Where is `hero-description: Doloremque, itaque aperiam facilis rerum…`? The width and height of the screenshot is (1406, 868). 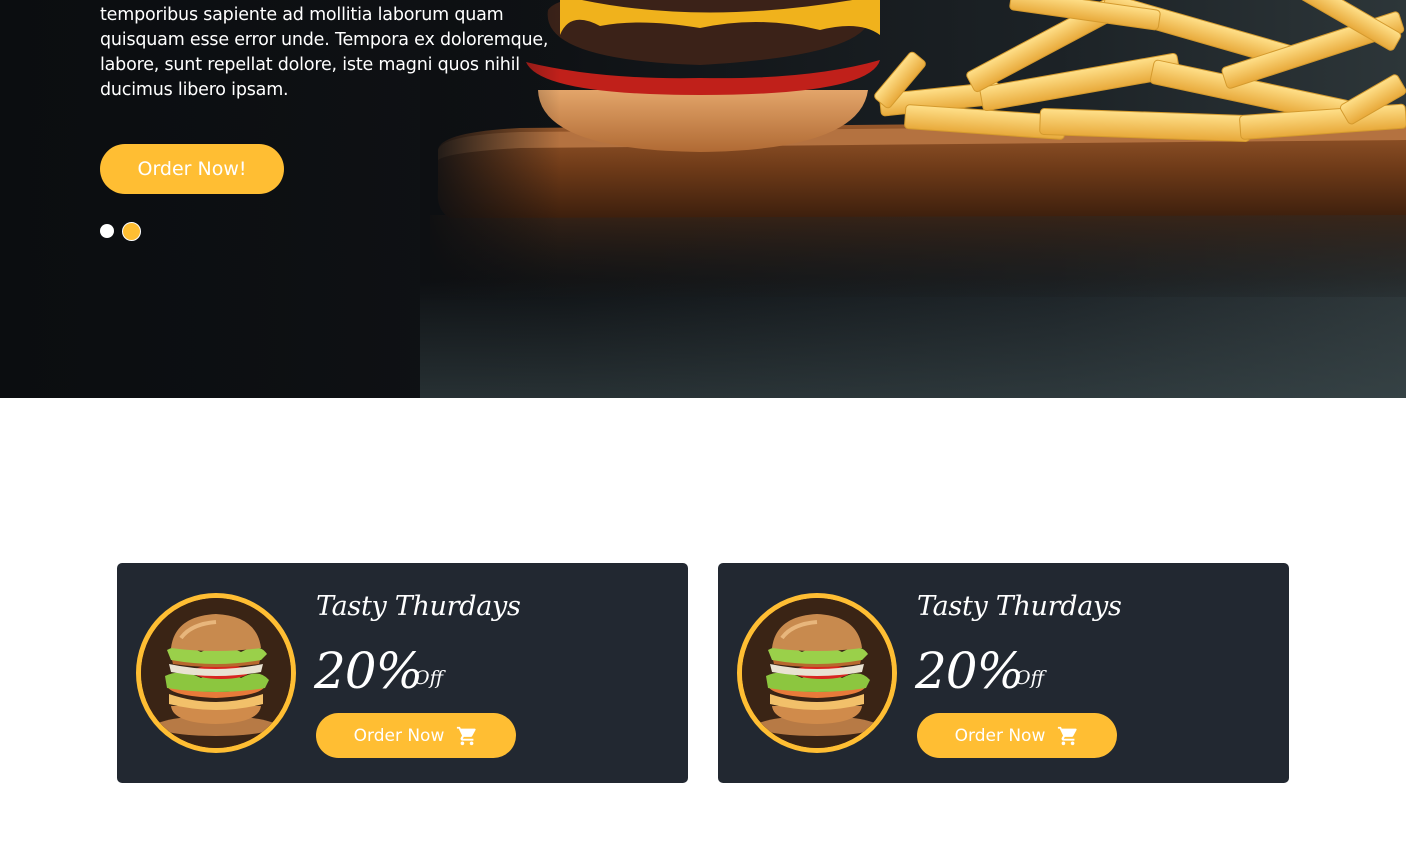
hero-description: Doloremque, itaque aperiam facilis rerum… is located at coordinates (324, 52).